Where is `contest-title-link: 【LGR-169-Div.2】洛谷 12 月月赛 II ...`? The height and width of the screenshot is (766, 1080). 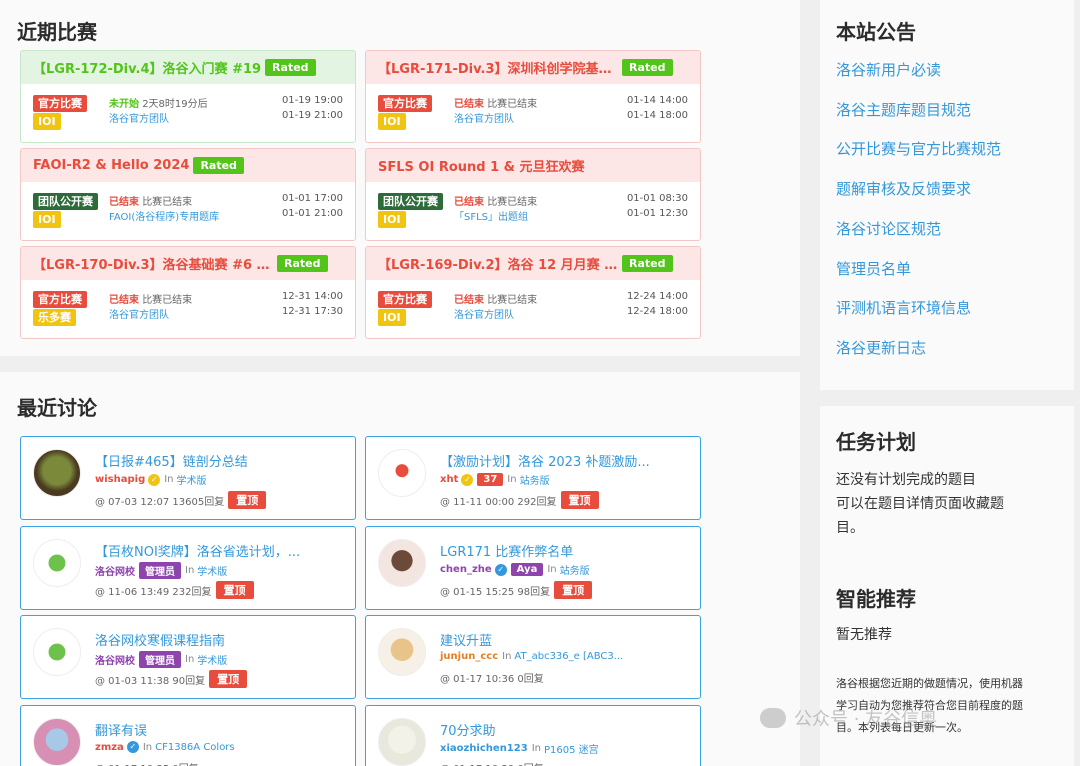 contest-title-link: 【LGR-169-Div.2】洛谷 12 月月赛 II ... is located at coordinates (498, 263).